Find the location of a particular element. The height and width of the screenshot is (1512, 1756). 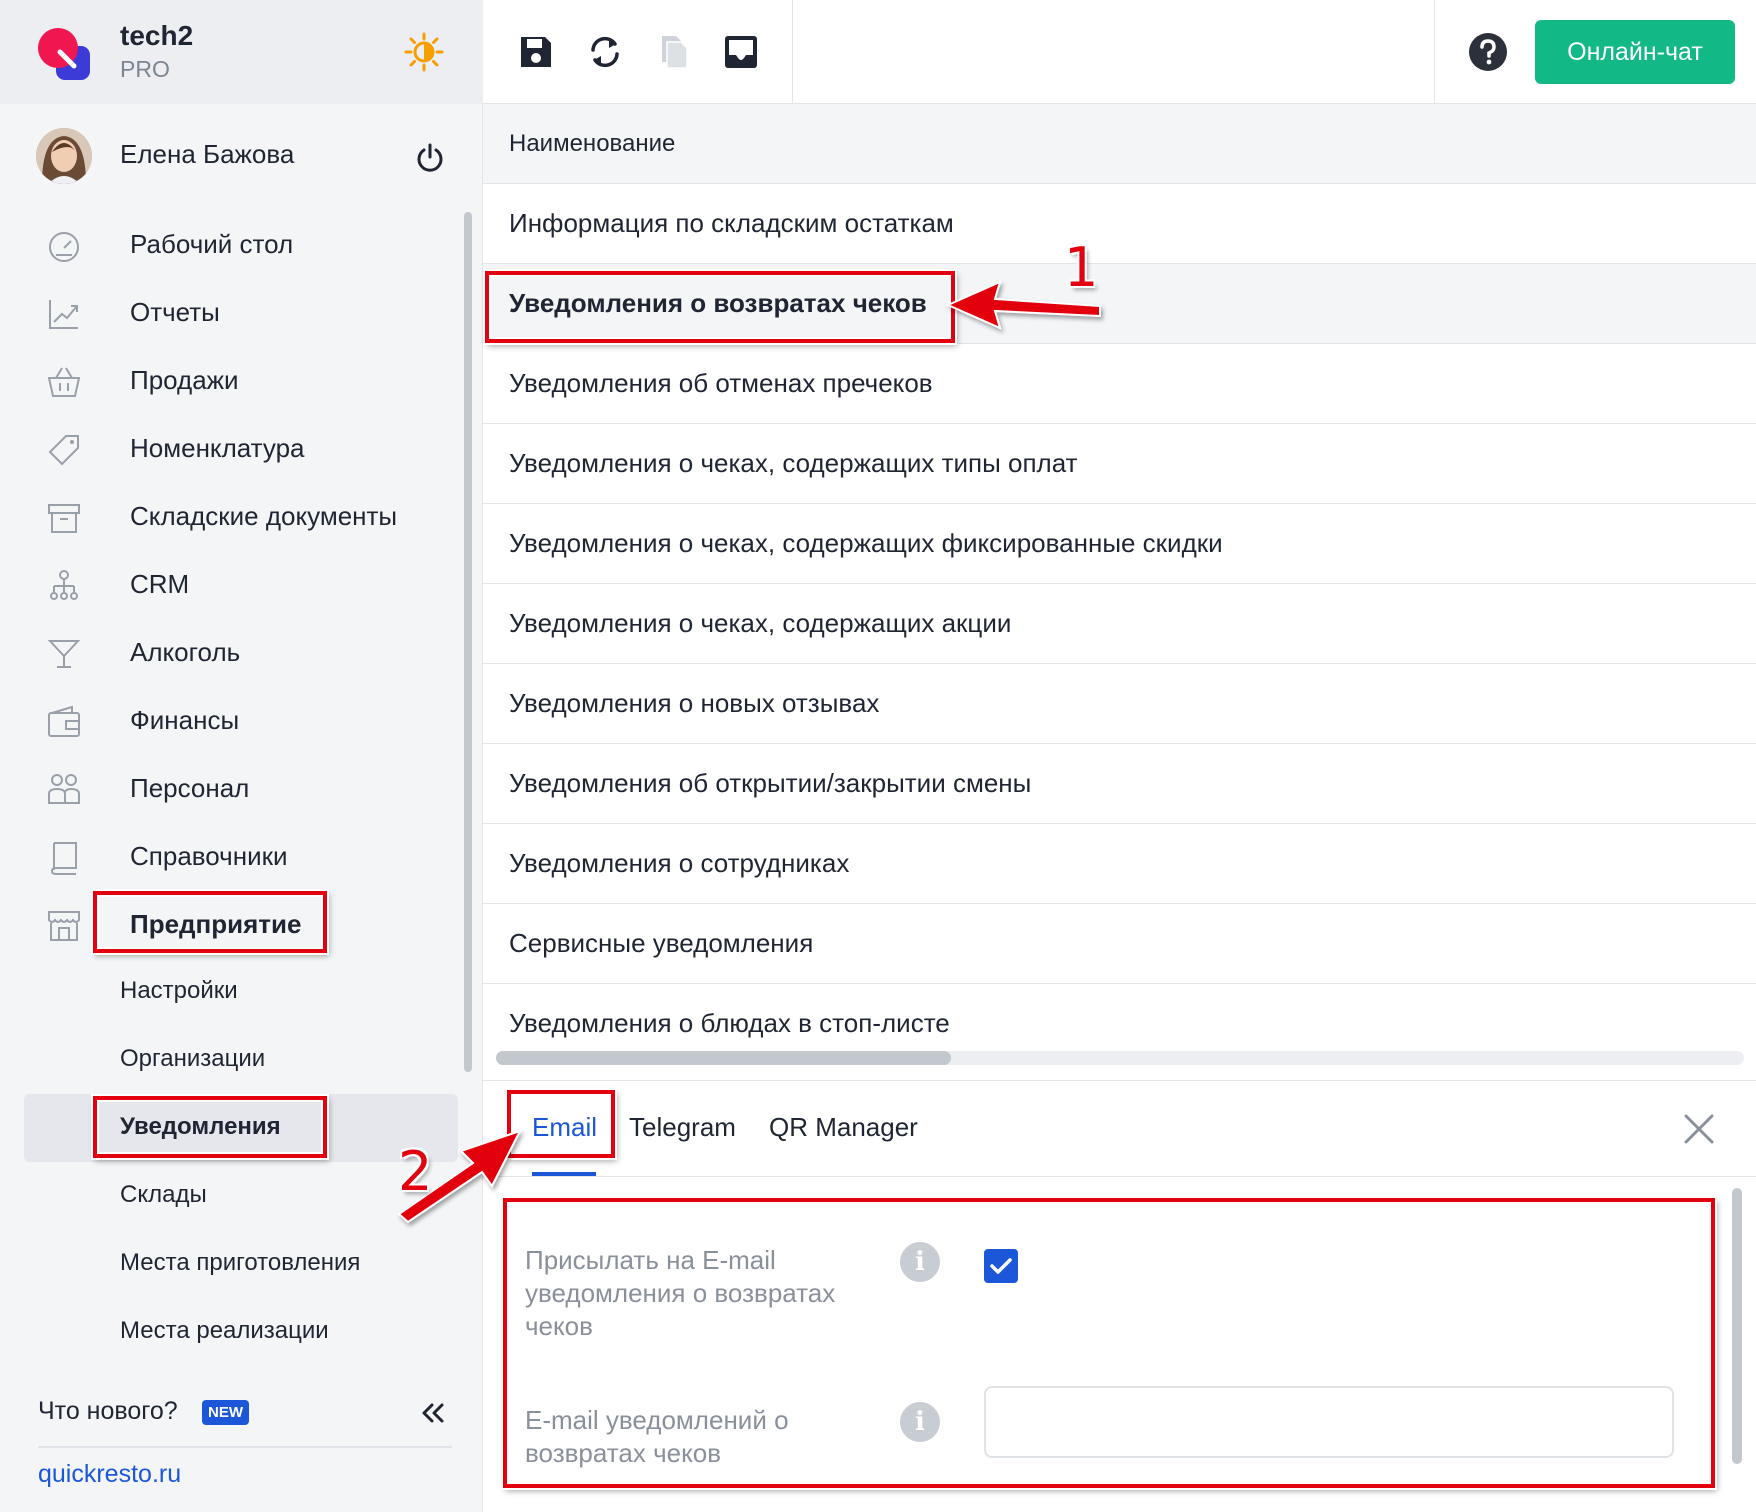

callout-number-1: 1 is located at coordinates (1081, 267).